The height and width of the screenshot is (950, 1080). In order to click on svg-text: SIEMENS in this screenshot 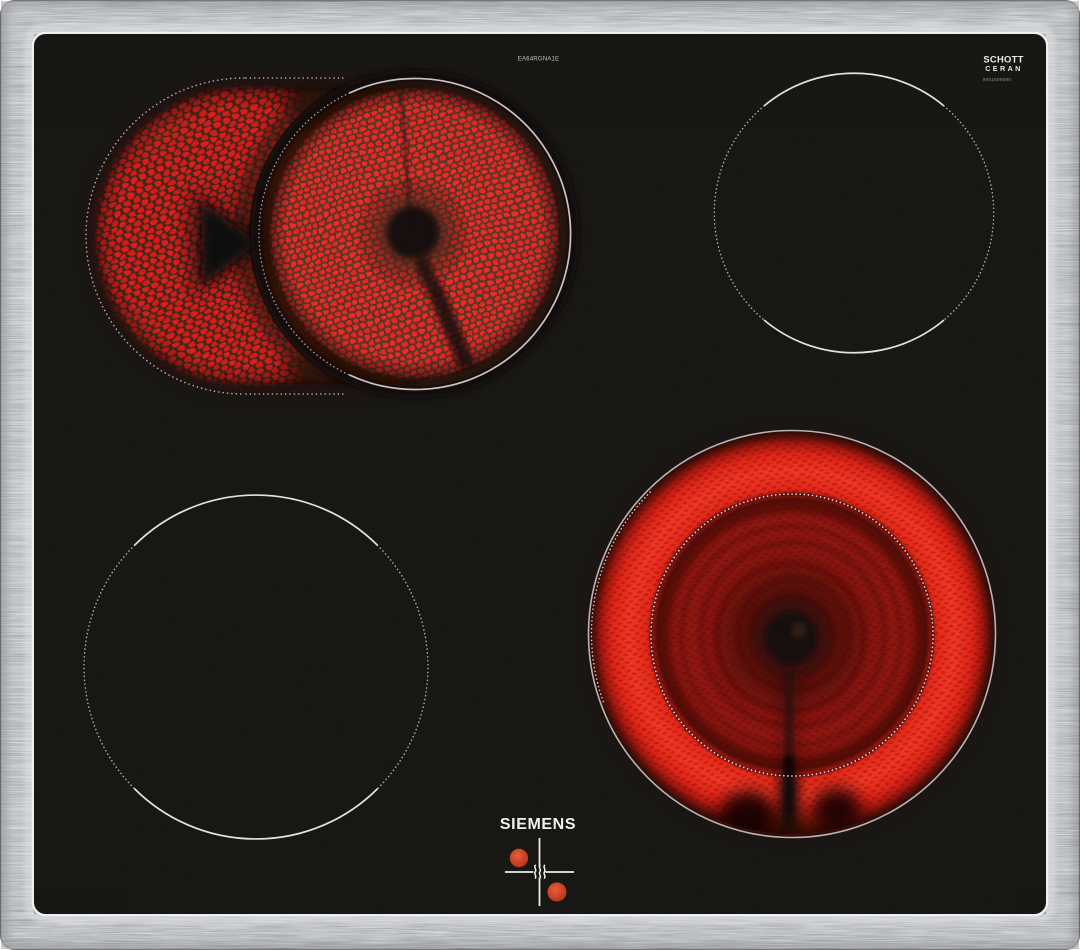, I will do `click(538, 824)`.